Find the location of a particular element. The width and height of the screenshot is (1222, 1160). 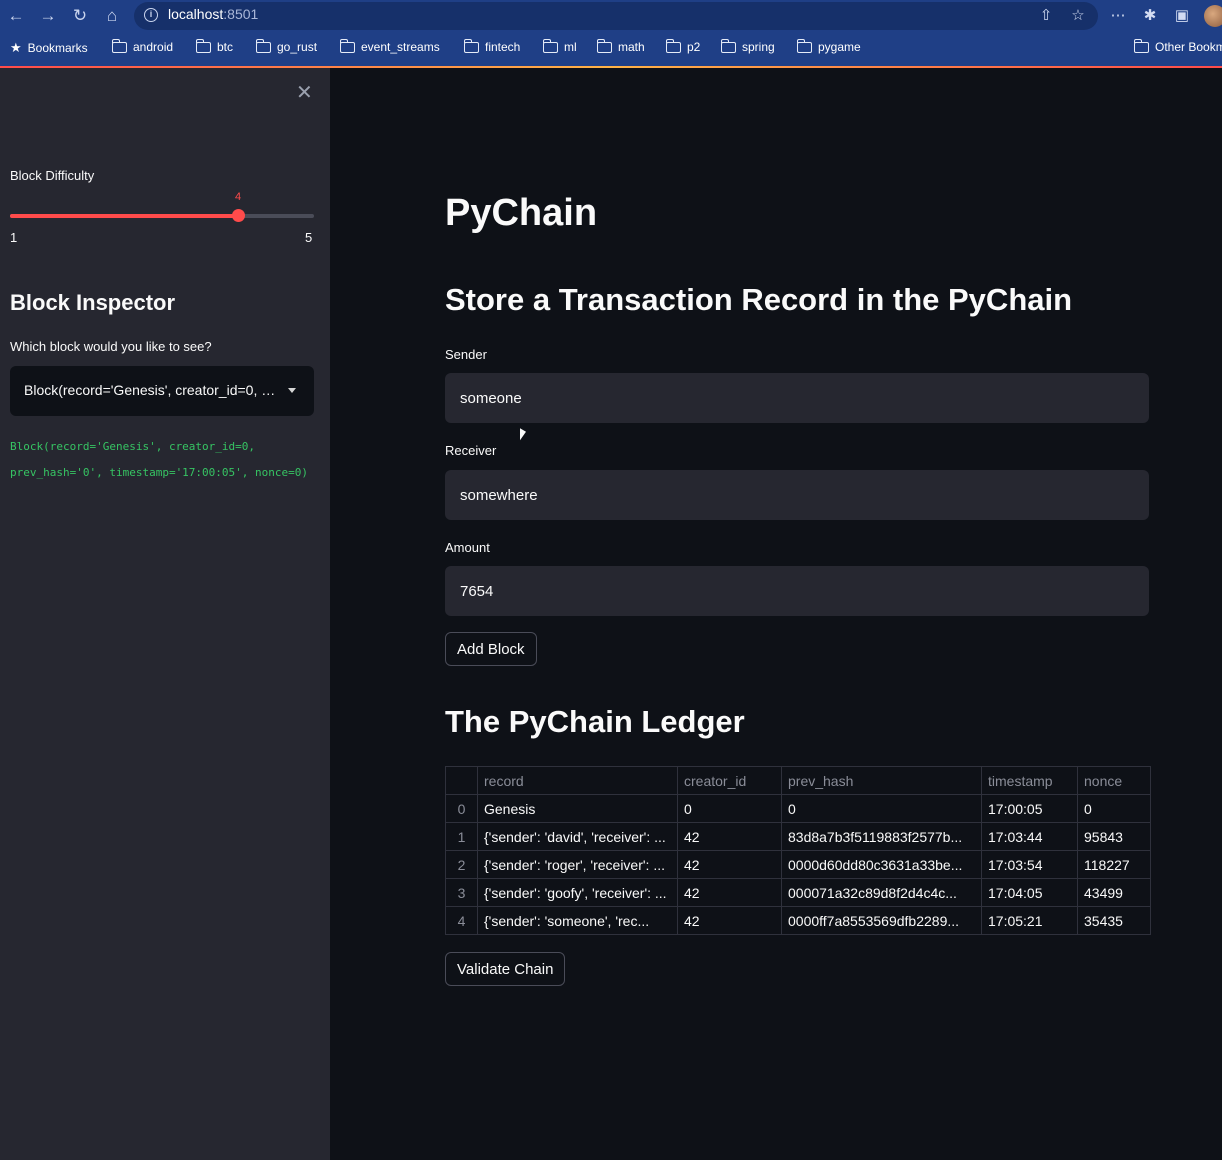

address-bar is located at coordinates (616, 16).